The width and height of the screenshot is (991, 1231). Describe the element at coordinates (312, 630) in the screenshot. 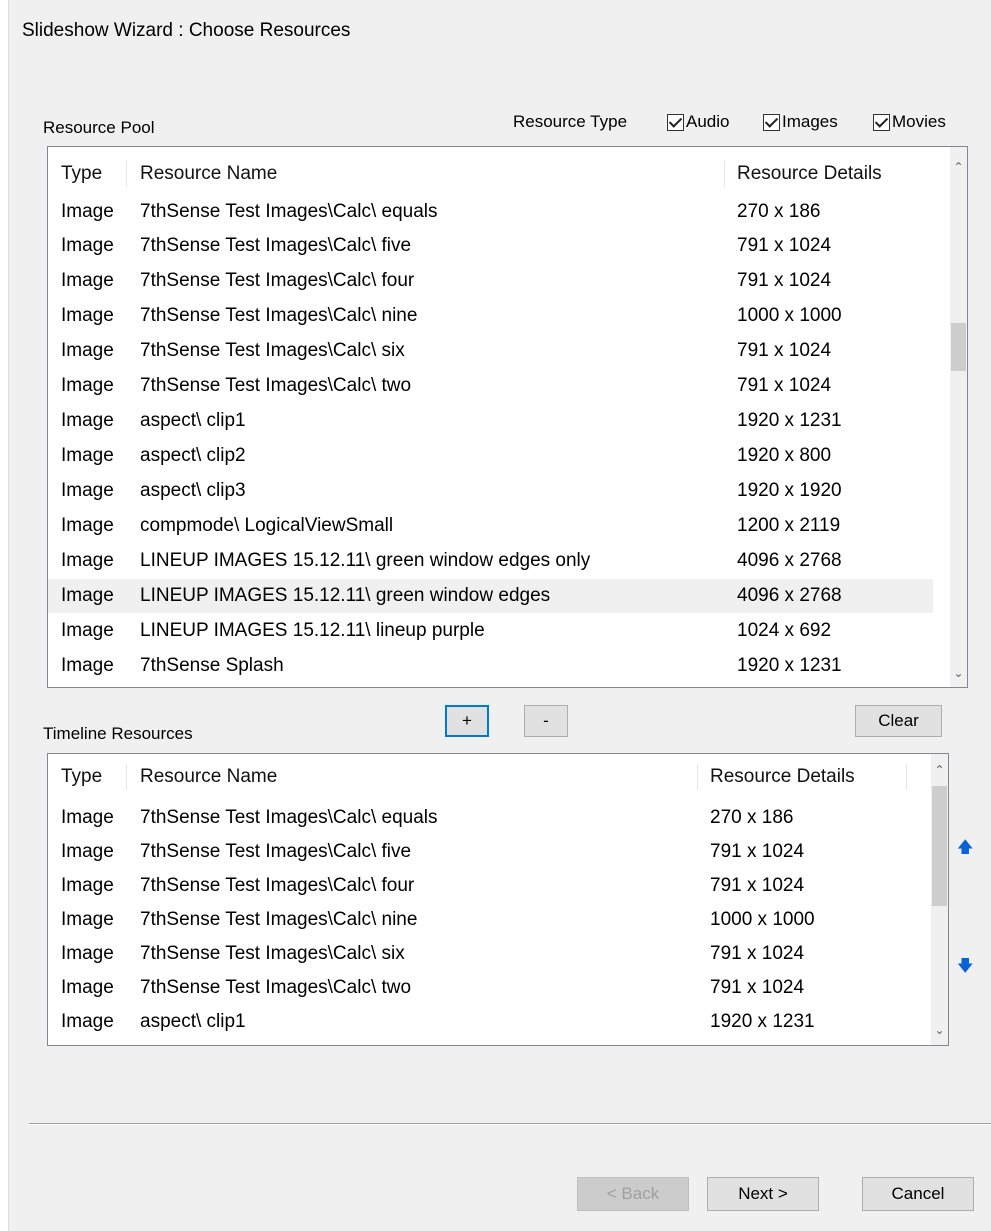

I see `row-name: LINEUP IMAGES 15.12.11\ lineup purple` at that location.